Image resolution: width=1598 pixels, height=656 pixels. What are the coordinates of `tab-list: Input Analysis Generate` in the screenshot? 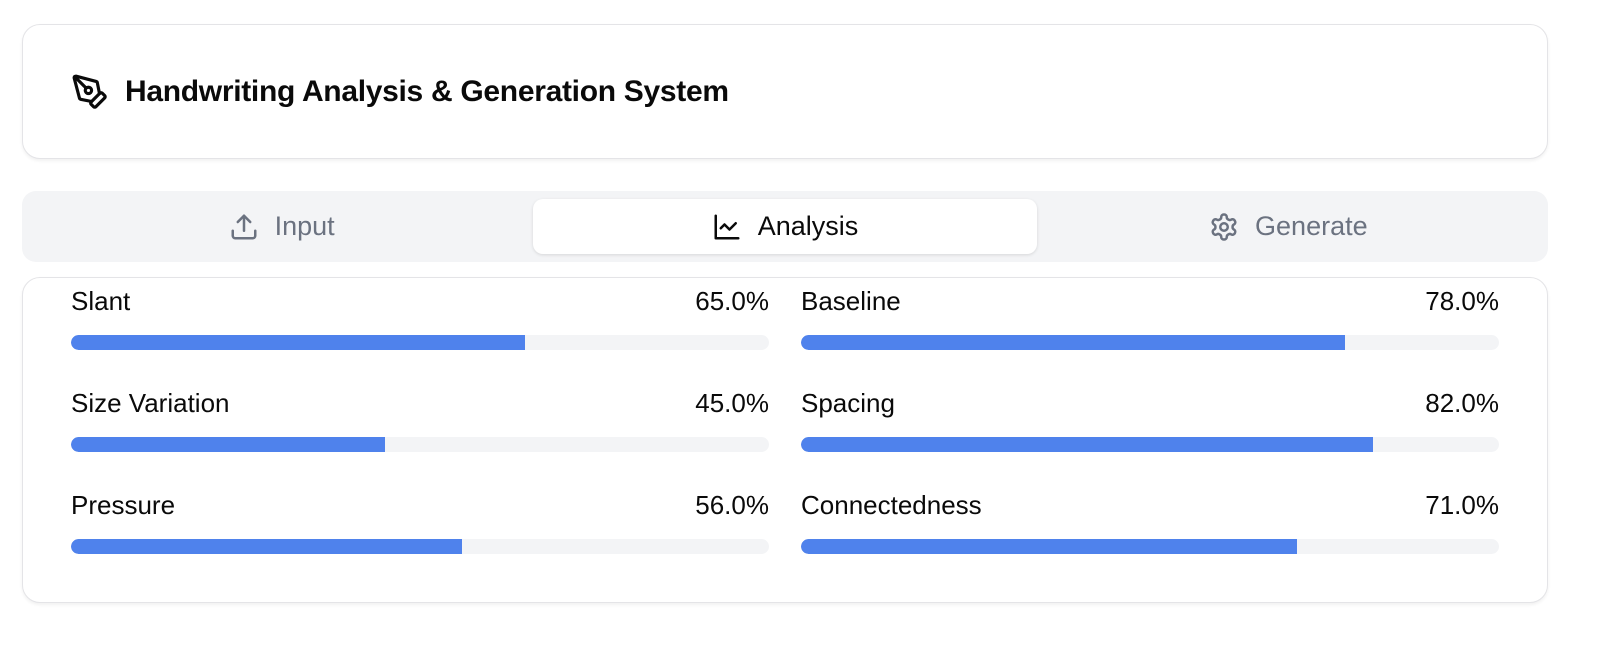 It's located at (785, 226).